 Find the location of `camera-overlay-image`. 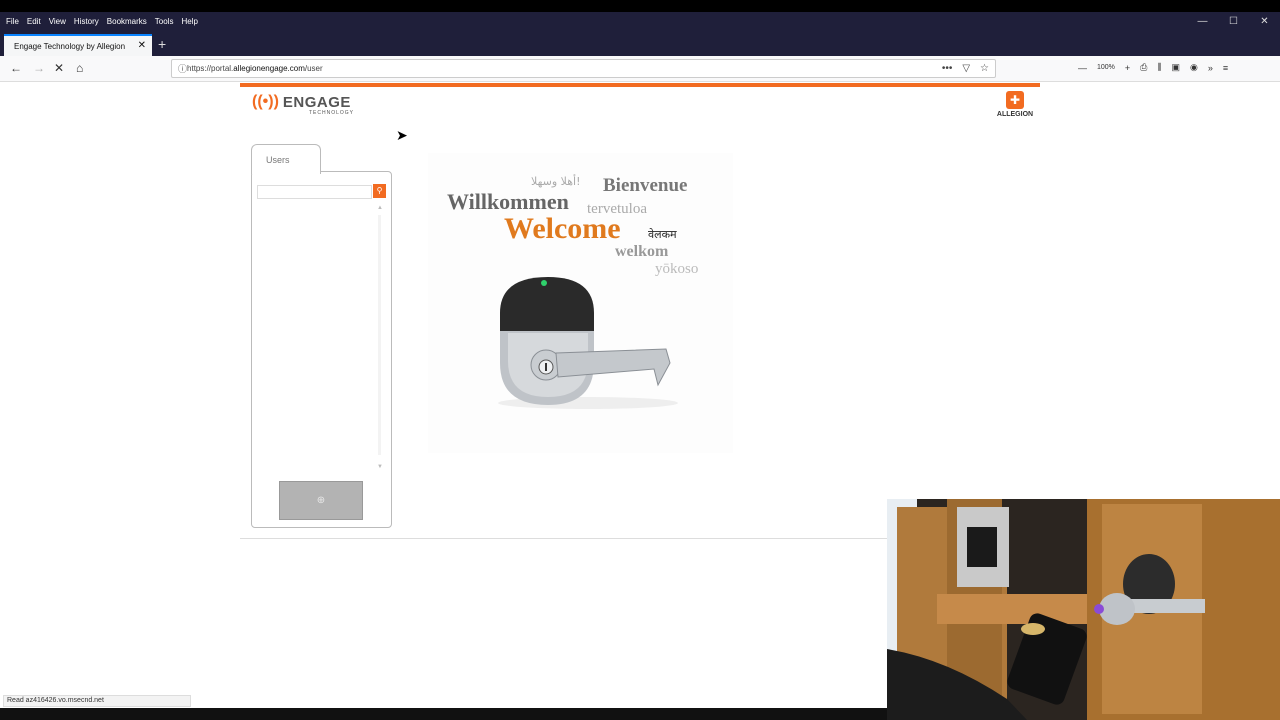

camera-overlay-image is located at coordinates (1083, 609).